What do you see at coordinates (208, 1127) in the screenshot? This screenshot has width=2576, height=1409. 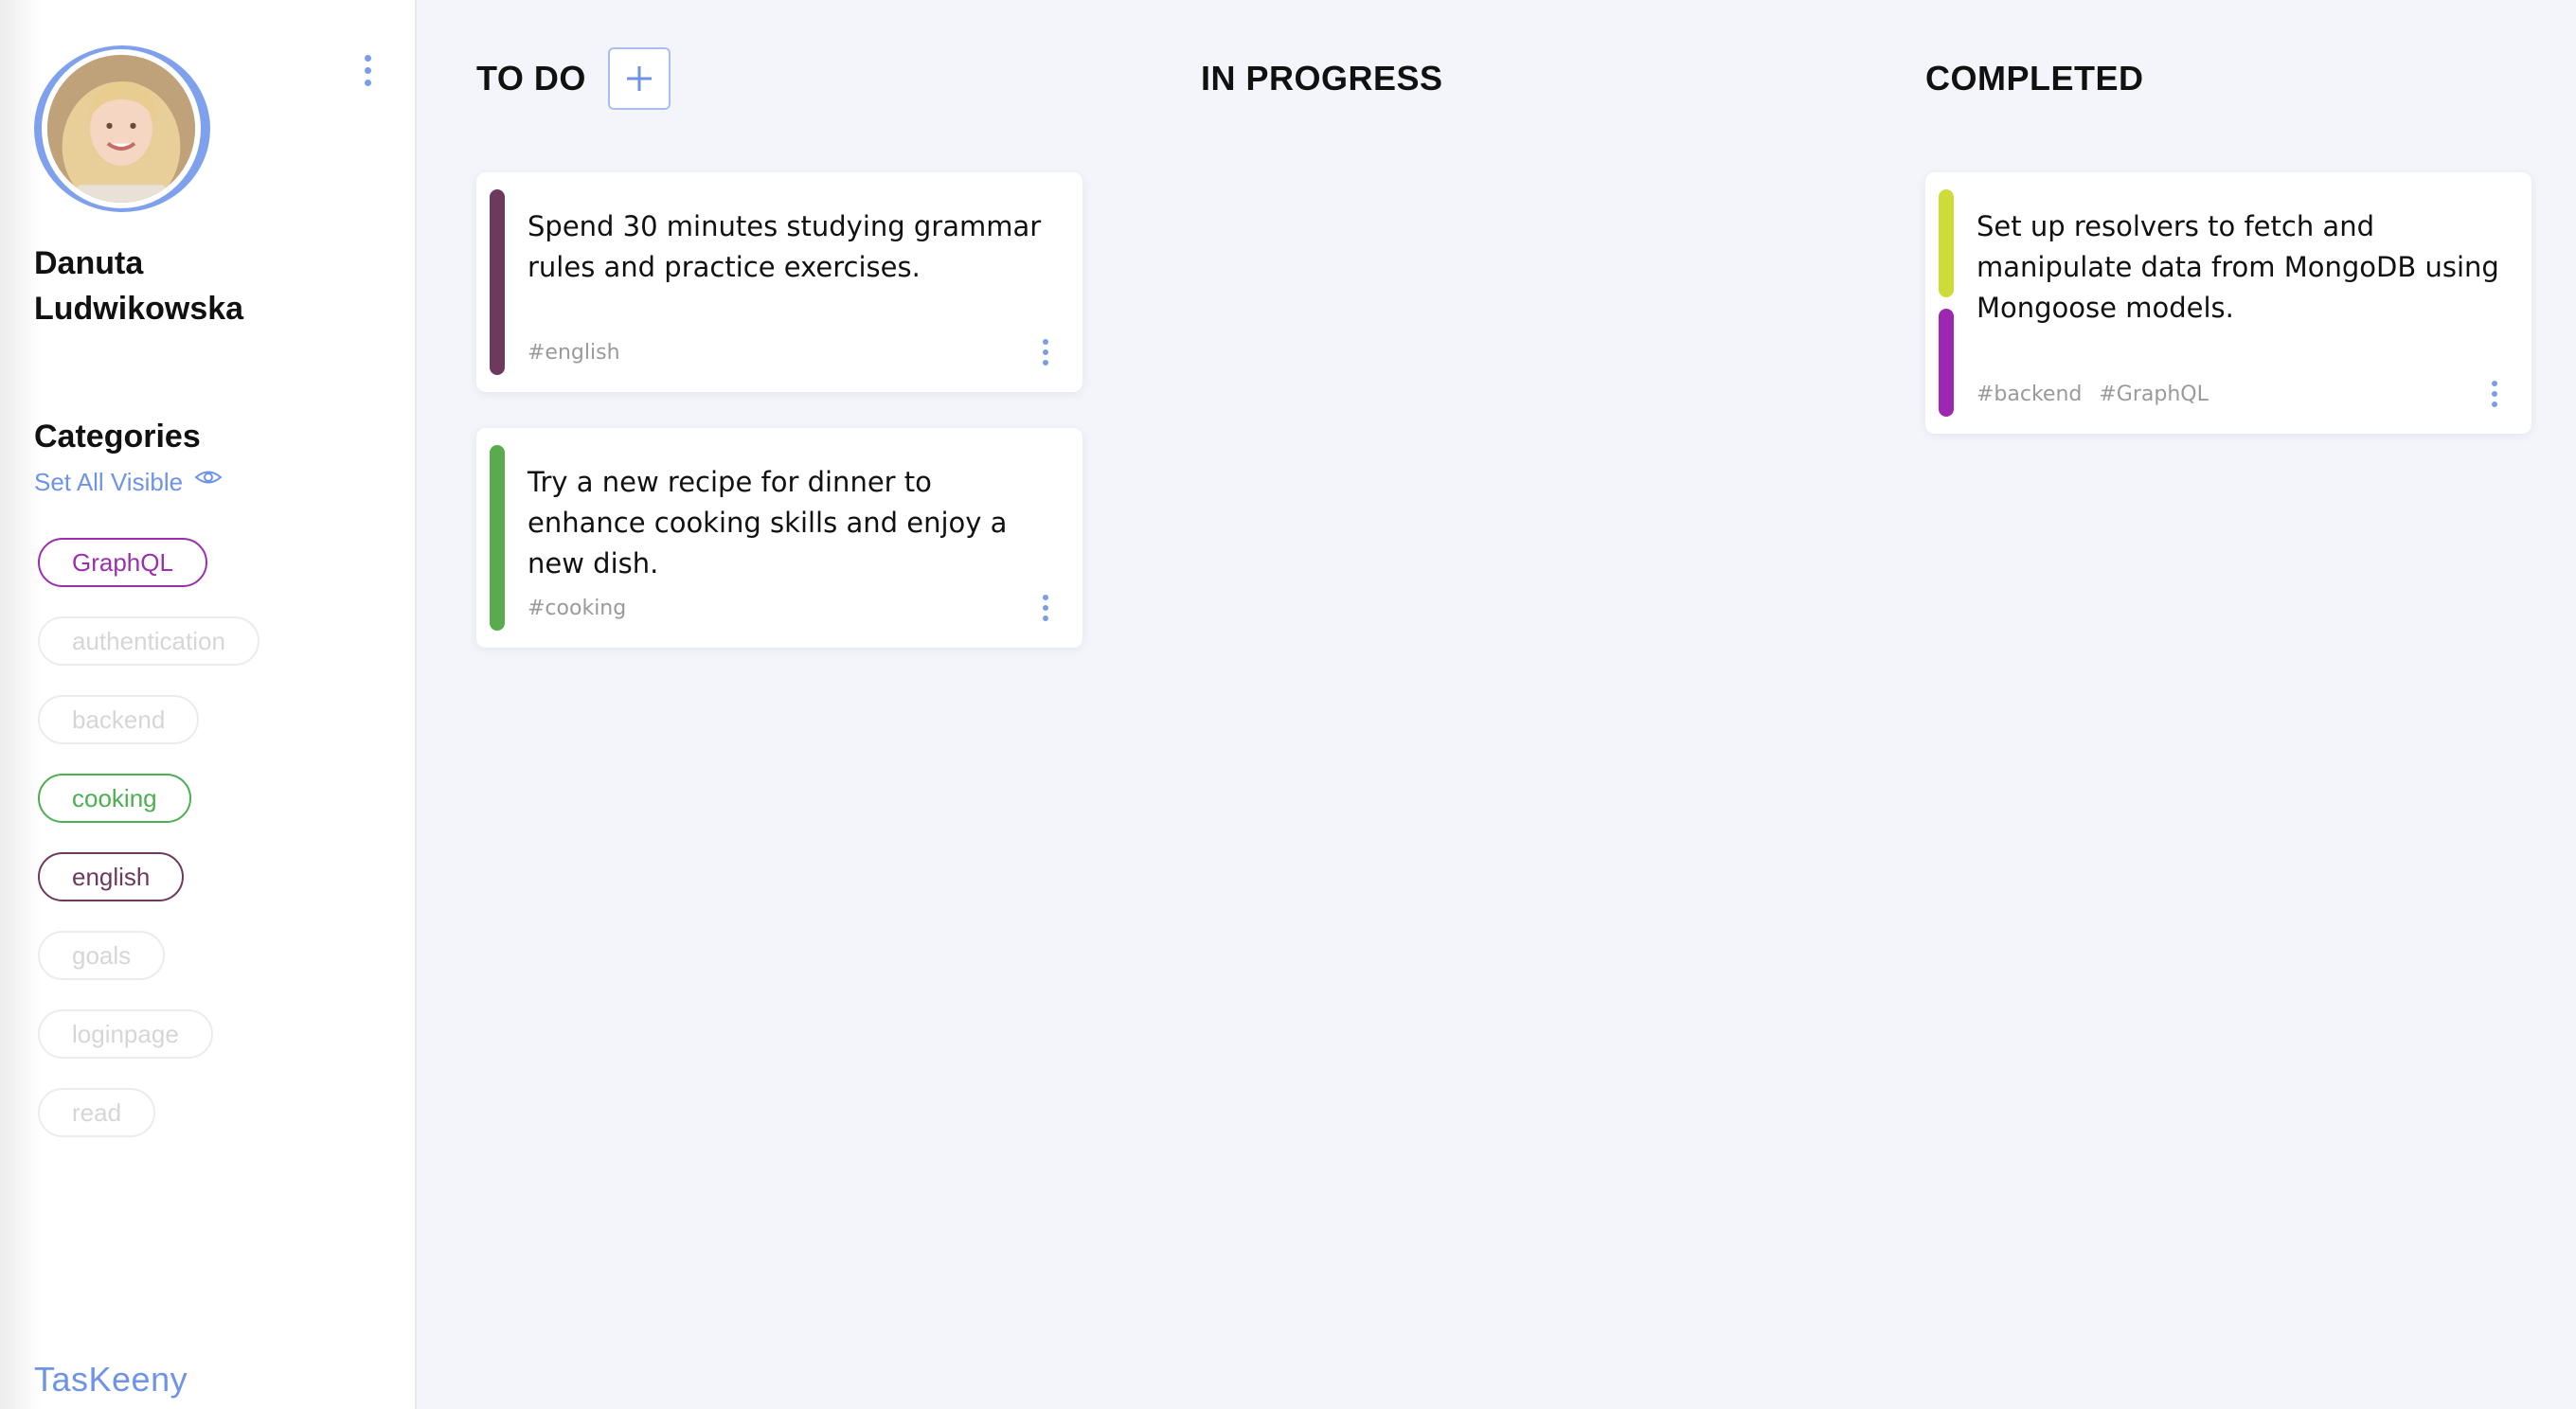 I see `category-row: read` at bounding box center [208, 1127].